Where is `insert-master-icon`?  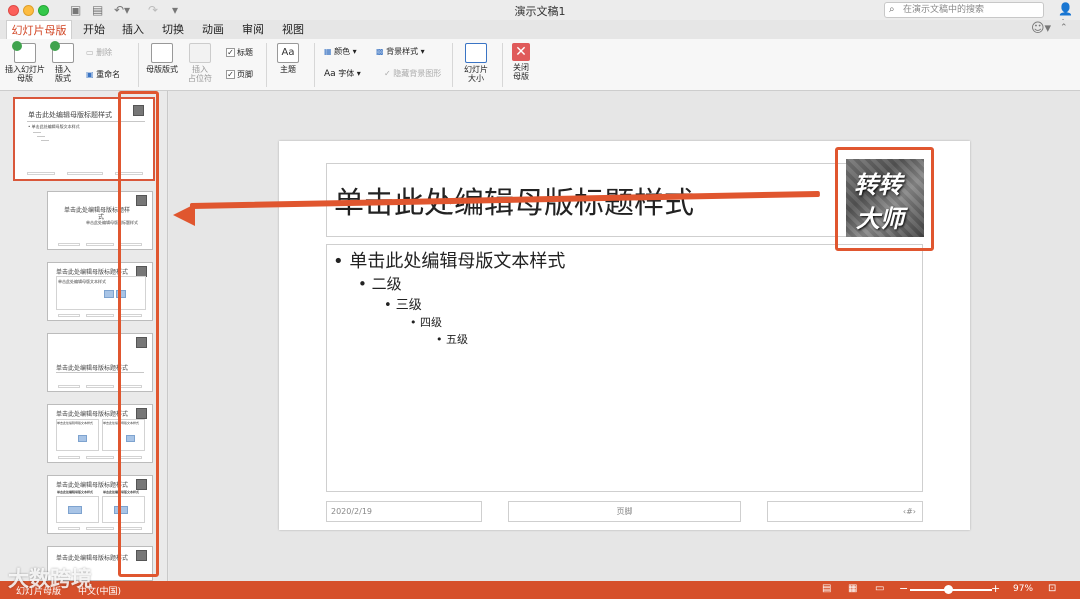 insert-master-icon is located at coordinates (24, 52).